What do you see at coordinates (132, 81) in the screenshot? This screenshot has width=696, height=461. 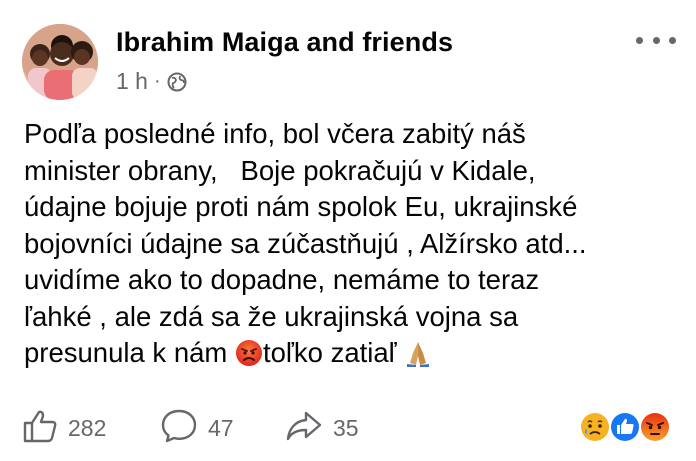 I see `post-time: 1 h` at bounding box center [132, 81].